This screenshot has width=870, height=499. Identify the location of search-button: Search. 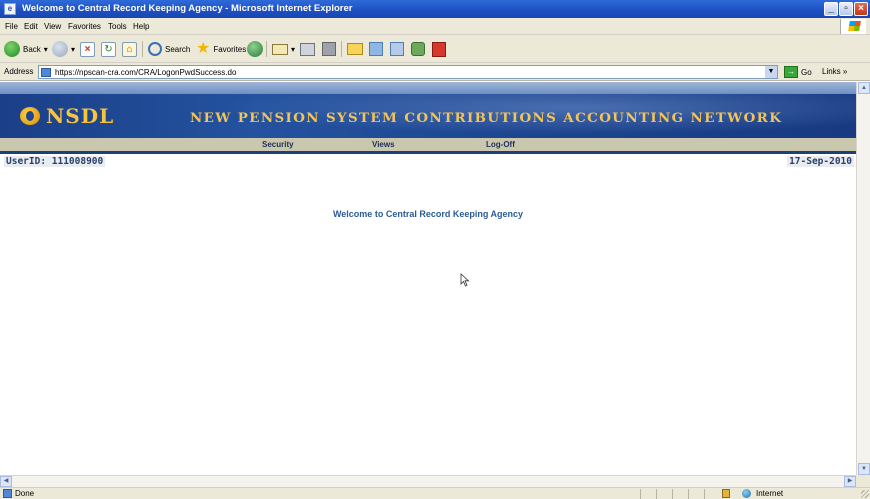
(169, 49).